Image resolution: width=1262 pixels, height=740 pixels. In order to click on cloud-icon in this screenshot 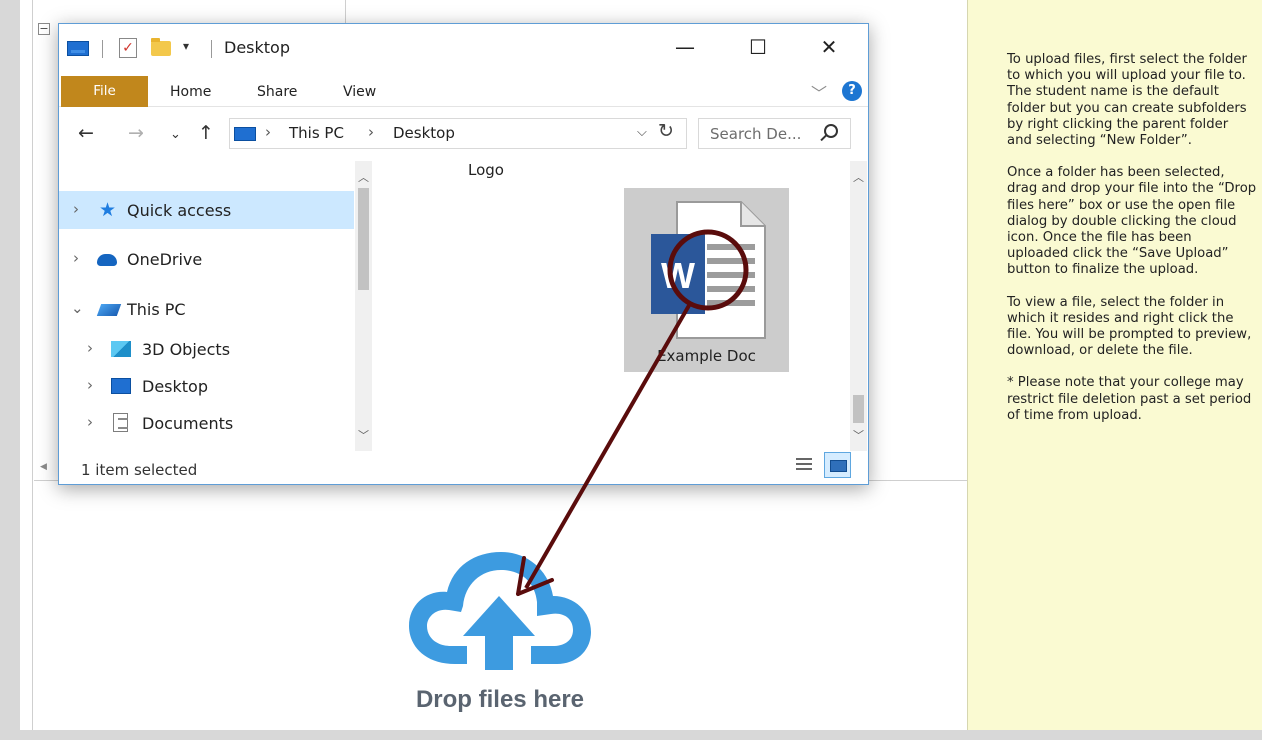, I will do `click(107, 260)`.